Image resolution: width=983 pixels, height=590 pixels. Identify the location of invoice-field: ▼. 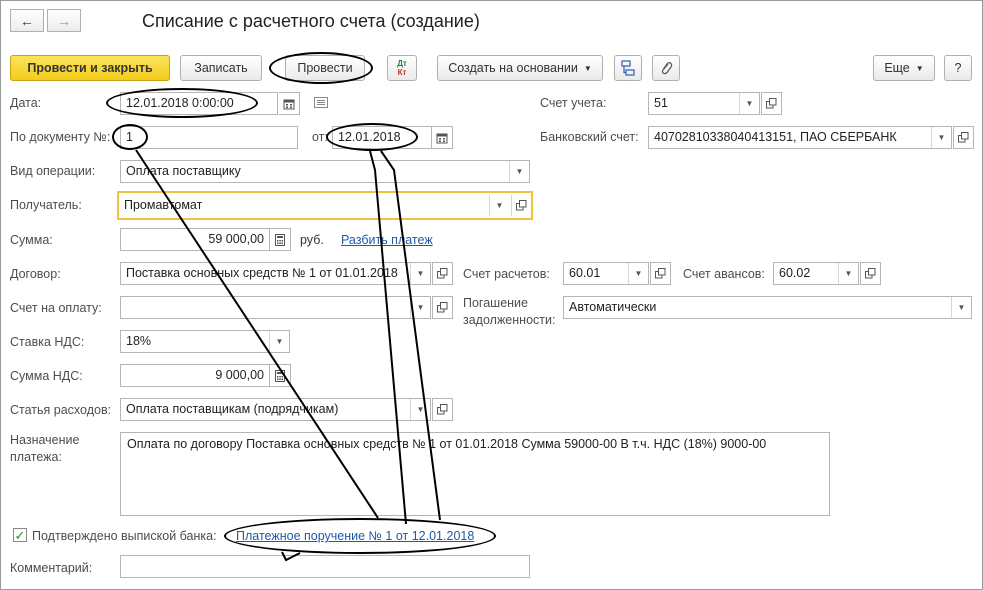
(275, 307).